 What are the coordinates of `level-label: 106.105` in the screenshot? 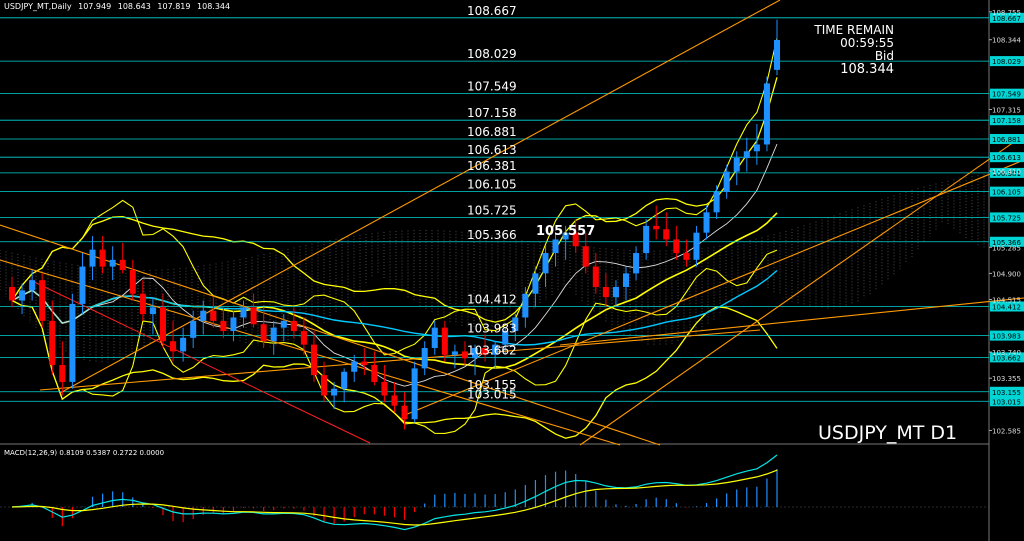 It's located at (492, 185).